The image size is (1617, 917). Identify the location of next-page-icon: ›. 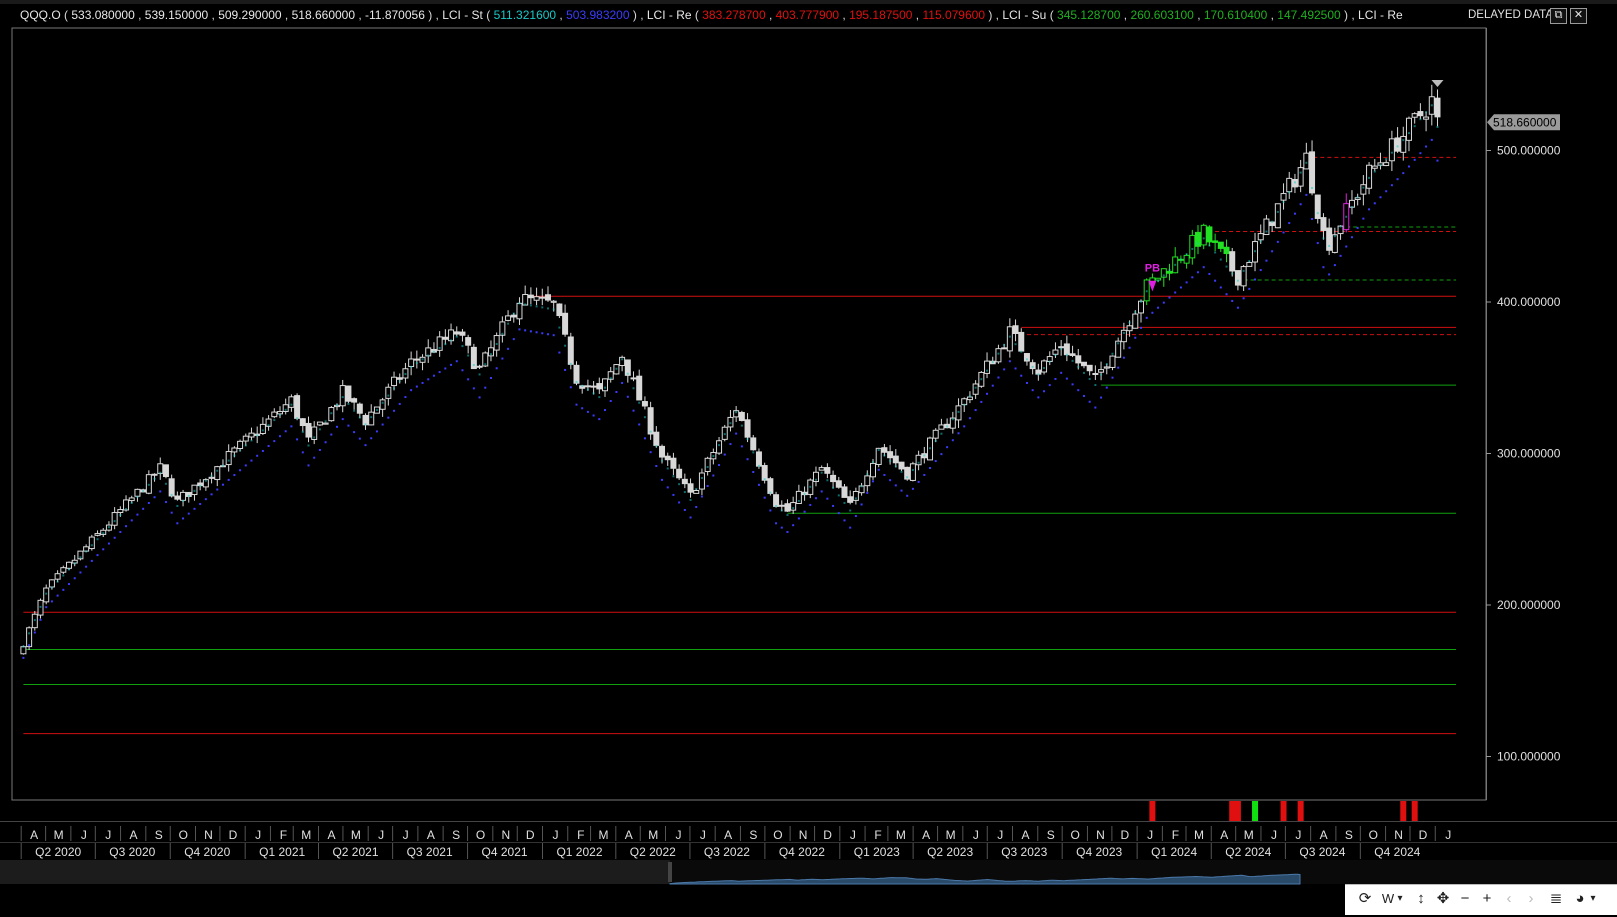
(1531, 899).